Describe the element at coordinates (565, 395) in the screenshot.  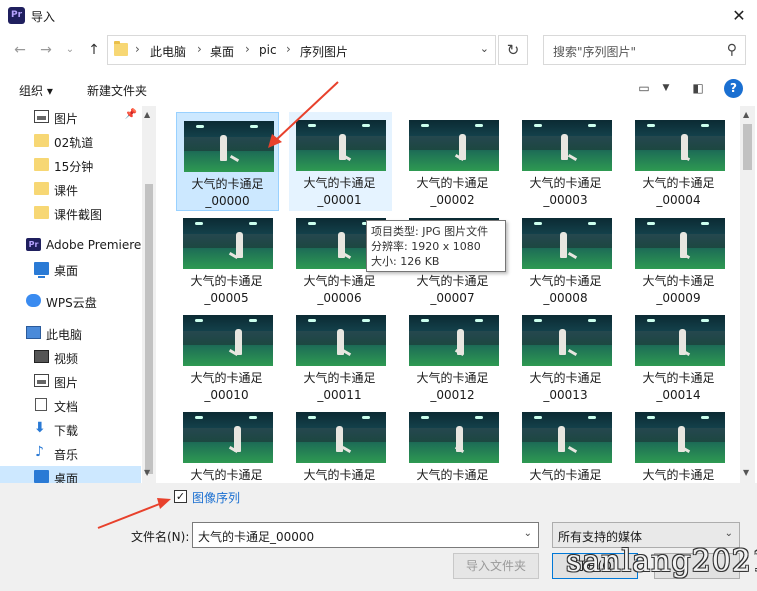
I see `file-name-line2: _00013` at that location.